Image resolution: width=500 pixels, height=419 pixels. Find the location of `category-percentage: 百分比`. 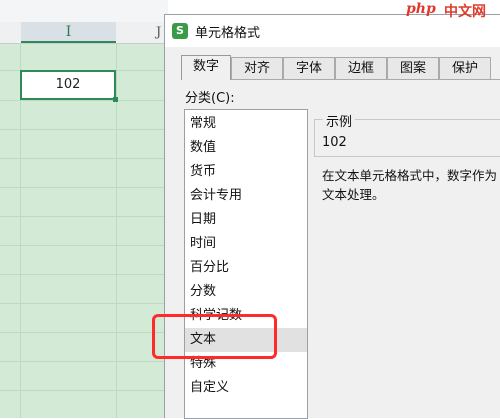

category-percentage: 百分比 is located at coordinates (246, 268).